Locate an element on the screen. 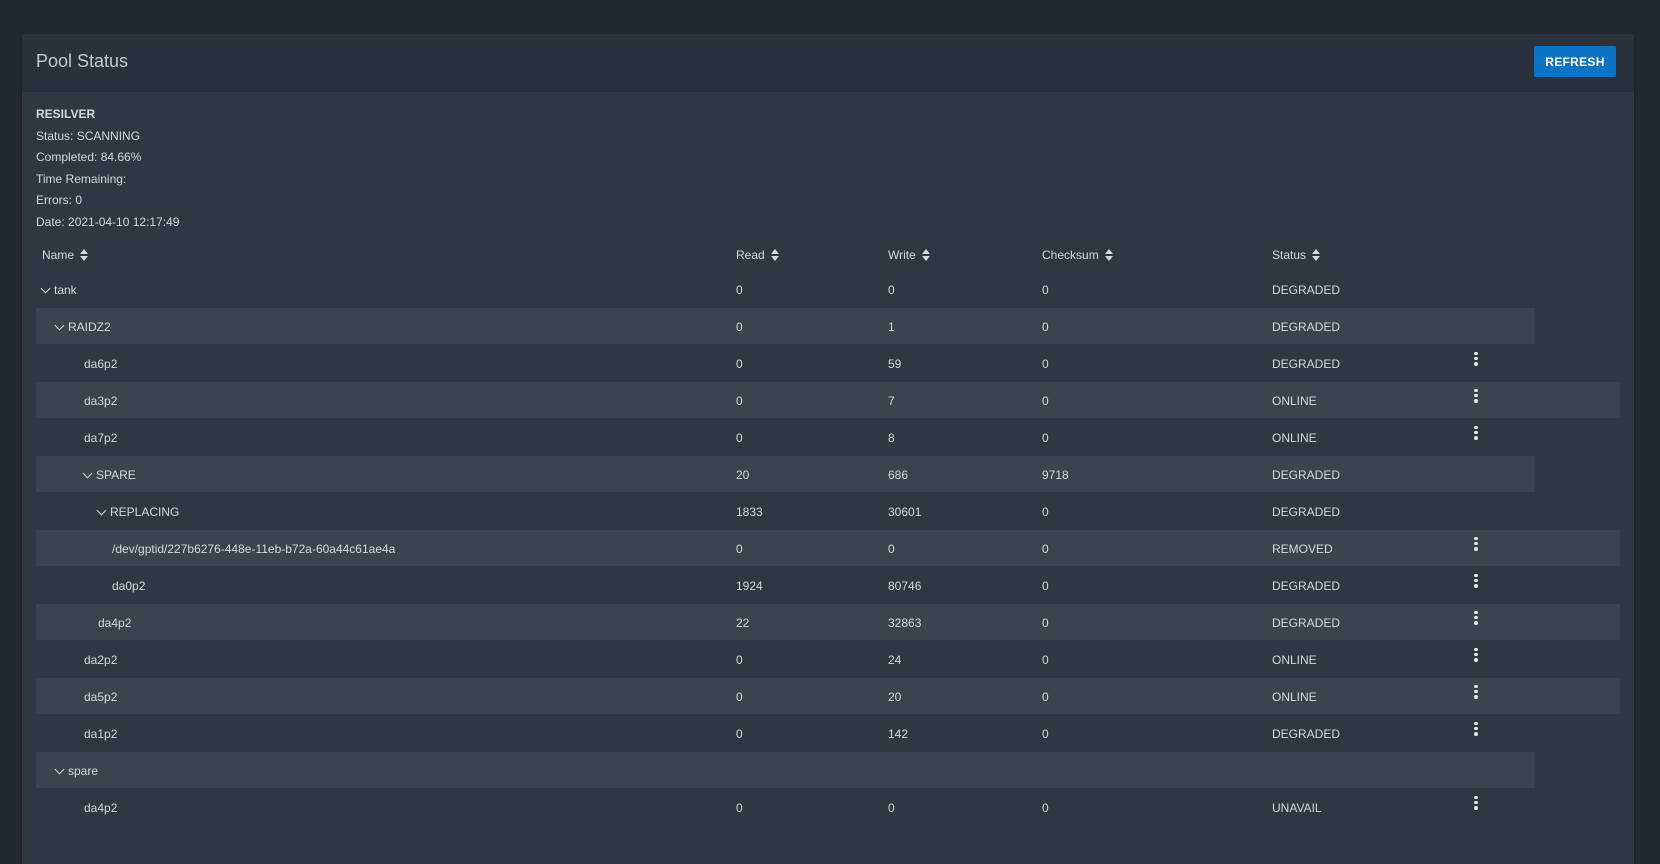  row-name-cell: da7p2 is located at coordinates (100, 438).